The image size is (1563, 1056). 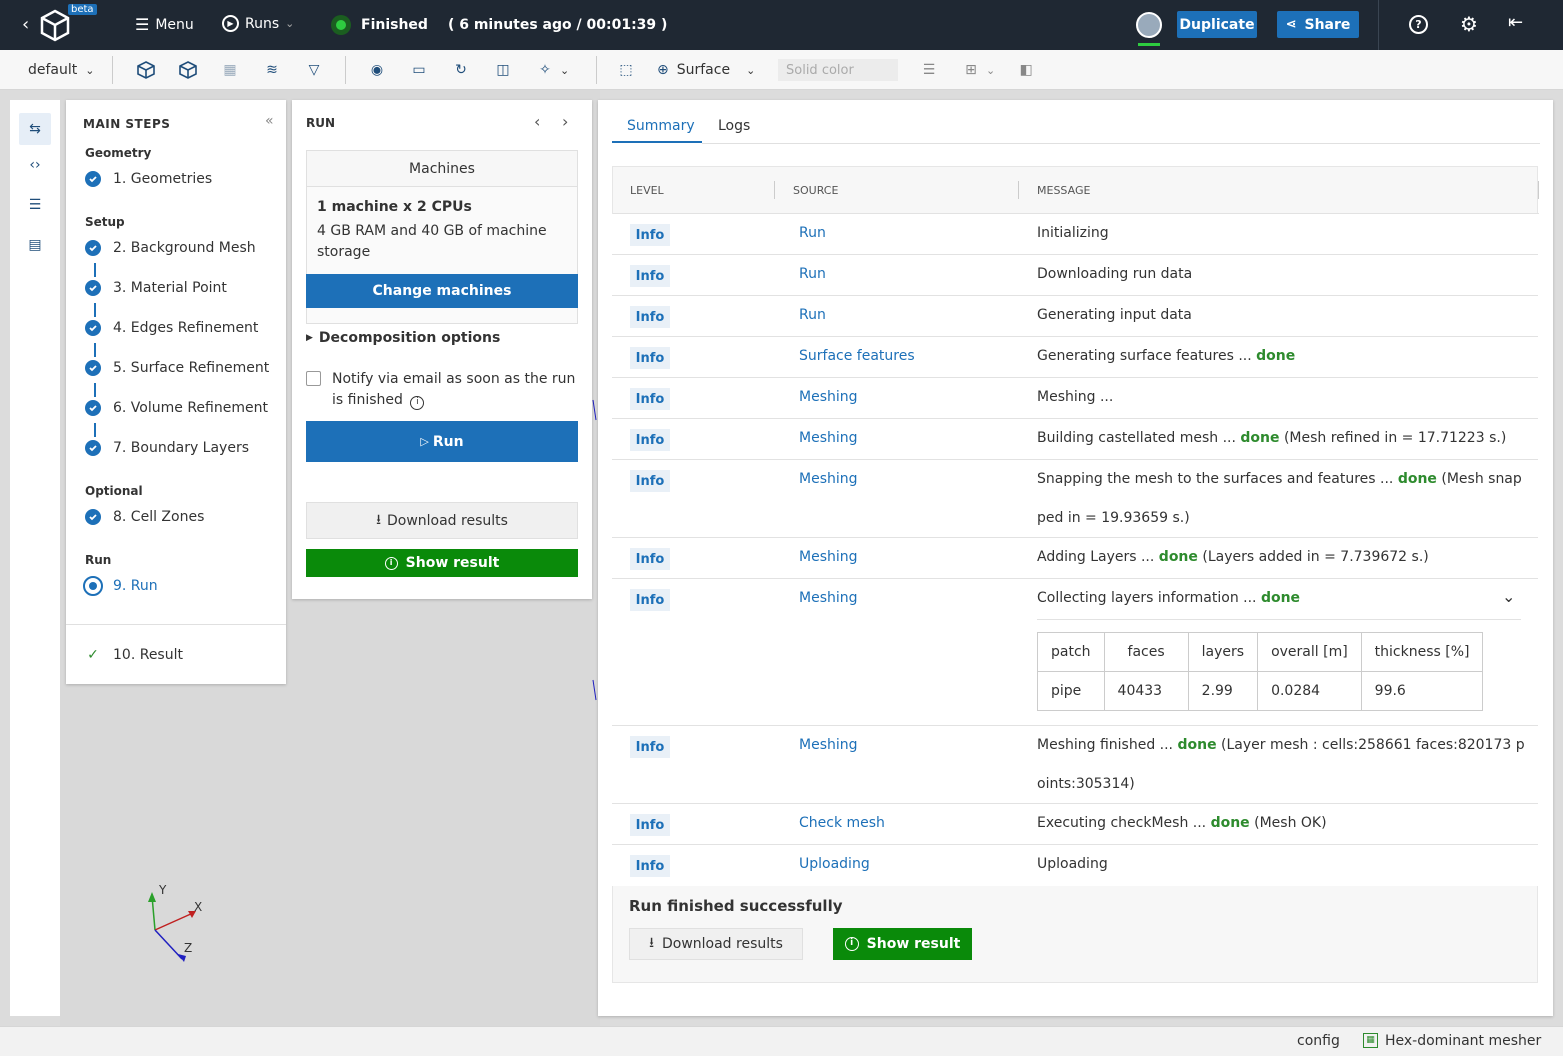 I want to click on run-button: ▷ Run, so click(x=442, y=441).